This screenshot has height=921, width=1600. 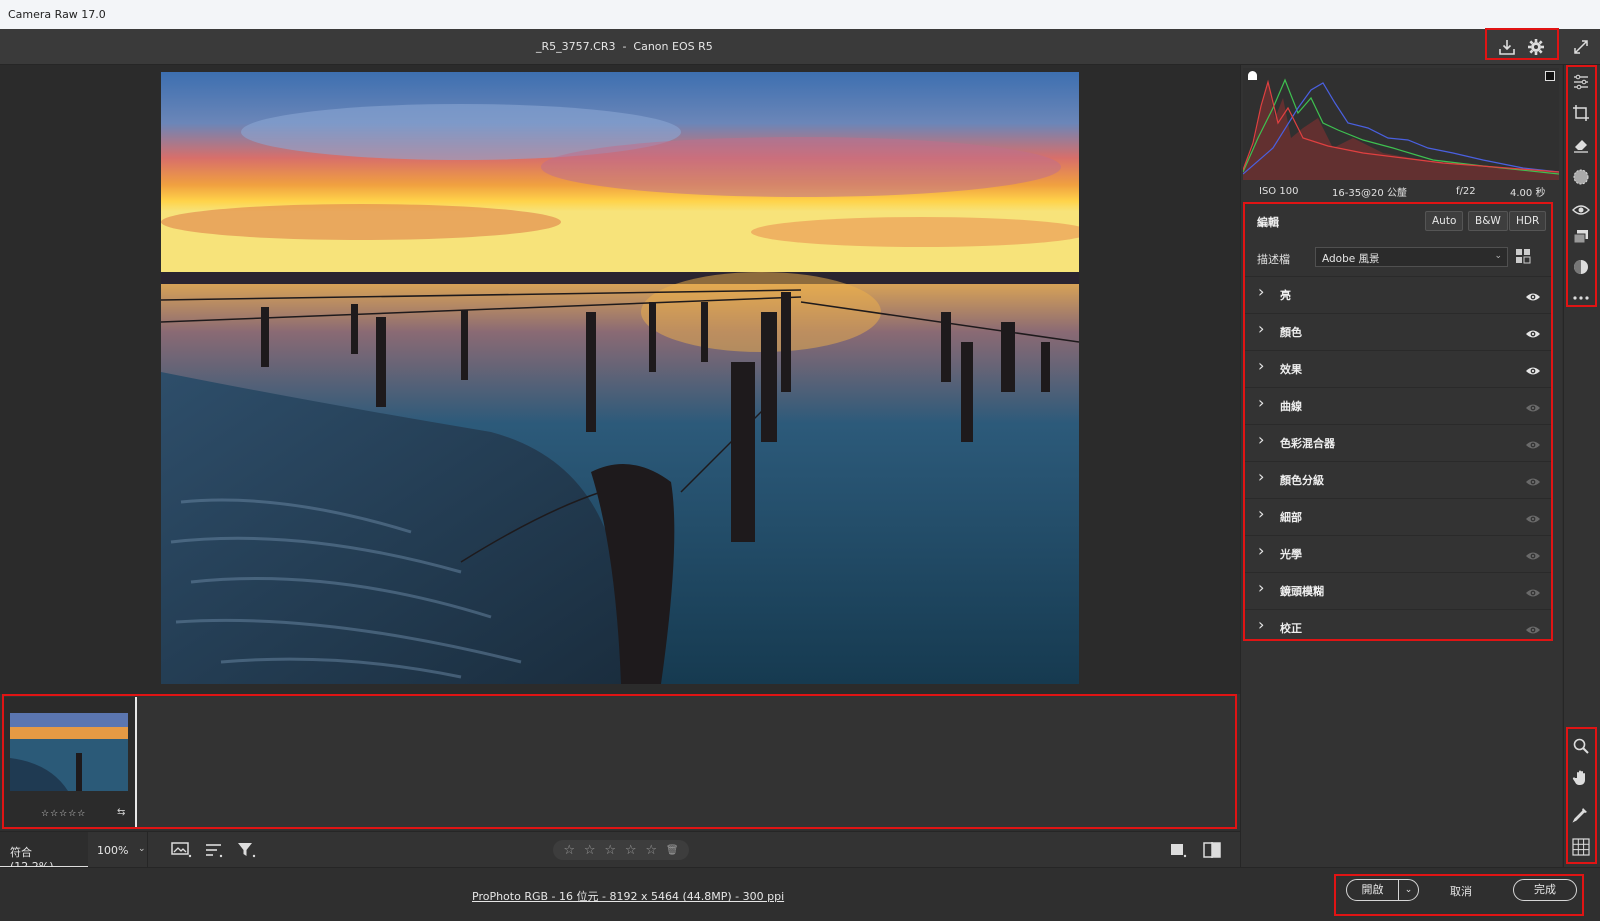 What do you see at coordinates (1398, 479) in the screenshot?
I see `edit-section: › 顏色分級` at bounding box center [1398, 479].